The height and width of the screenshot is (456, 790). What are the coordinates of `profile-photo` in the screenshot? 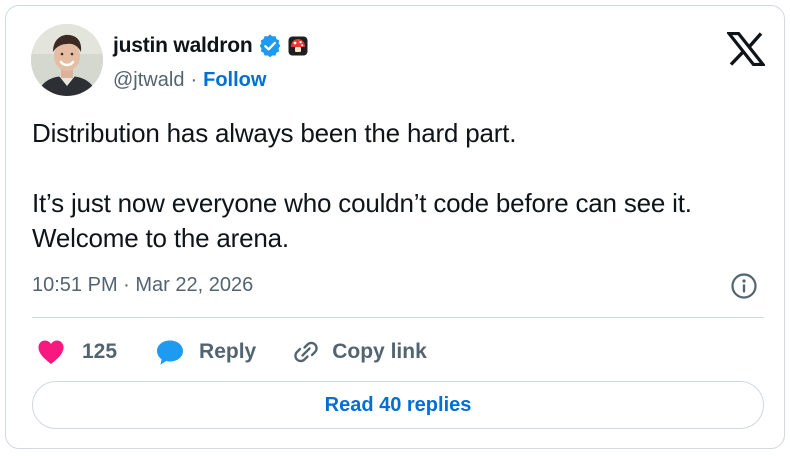 It's located at (67, 60).